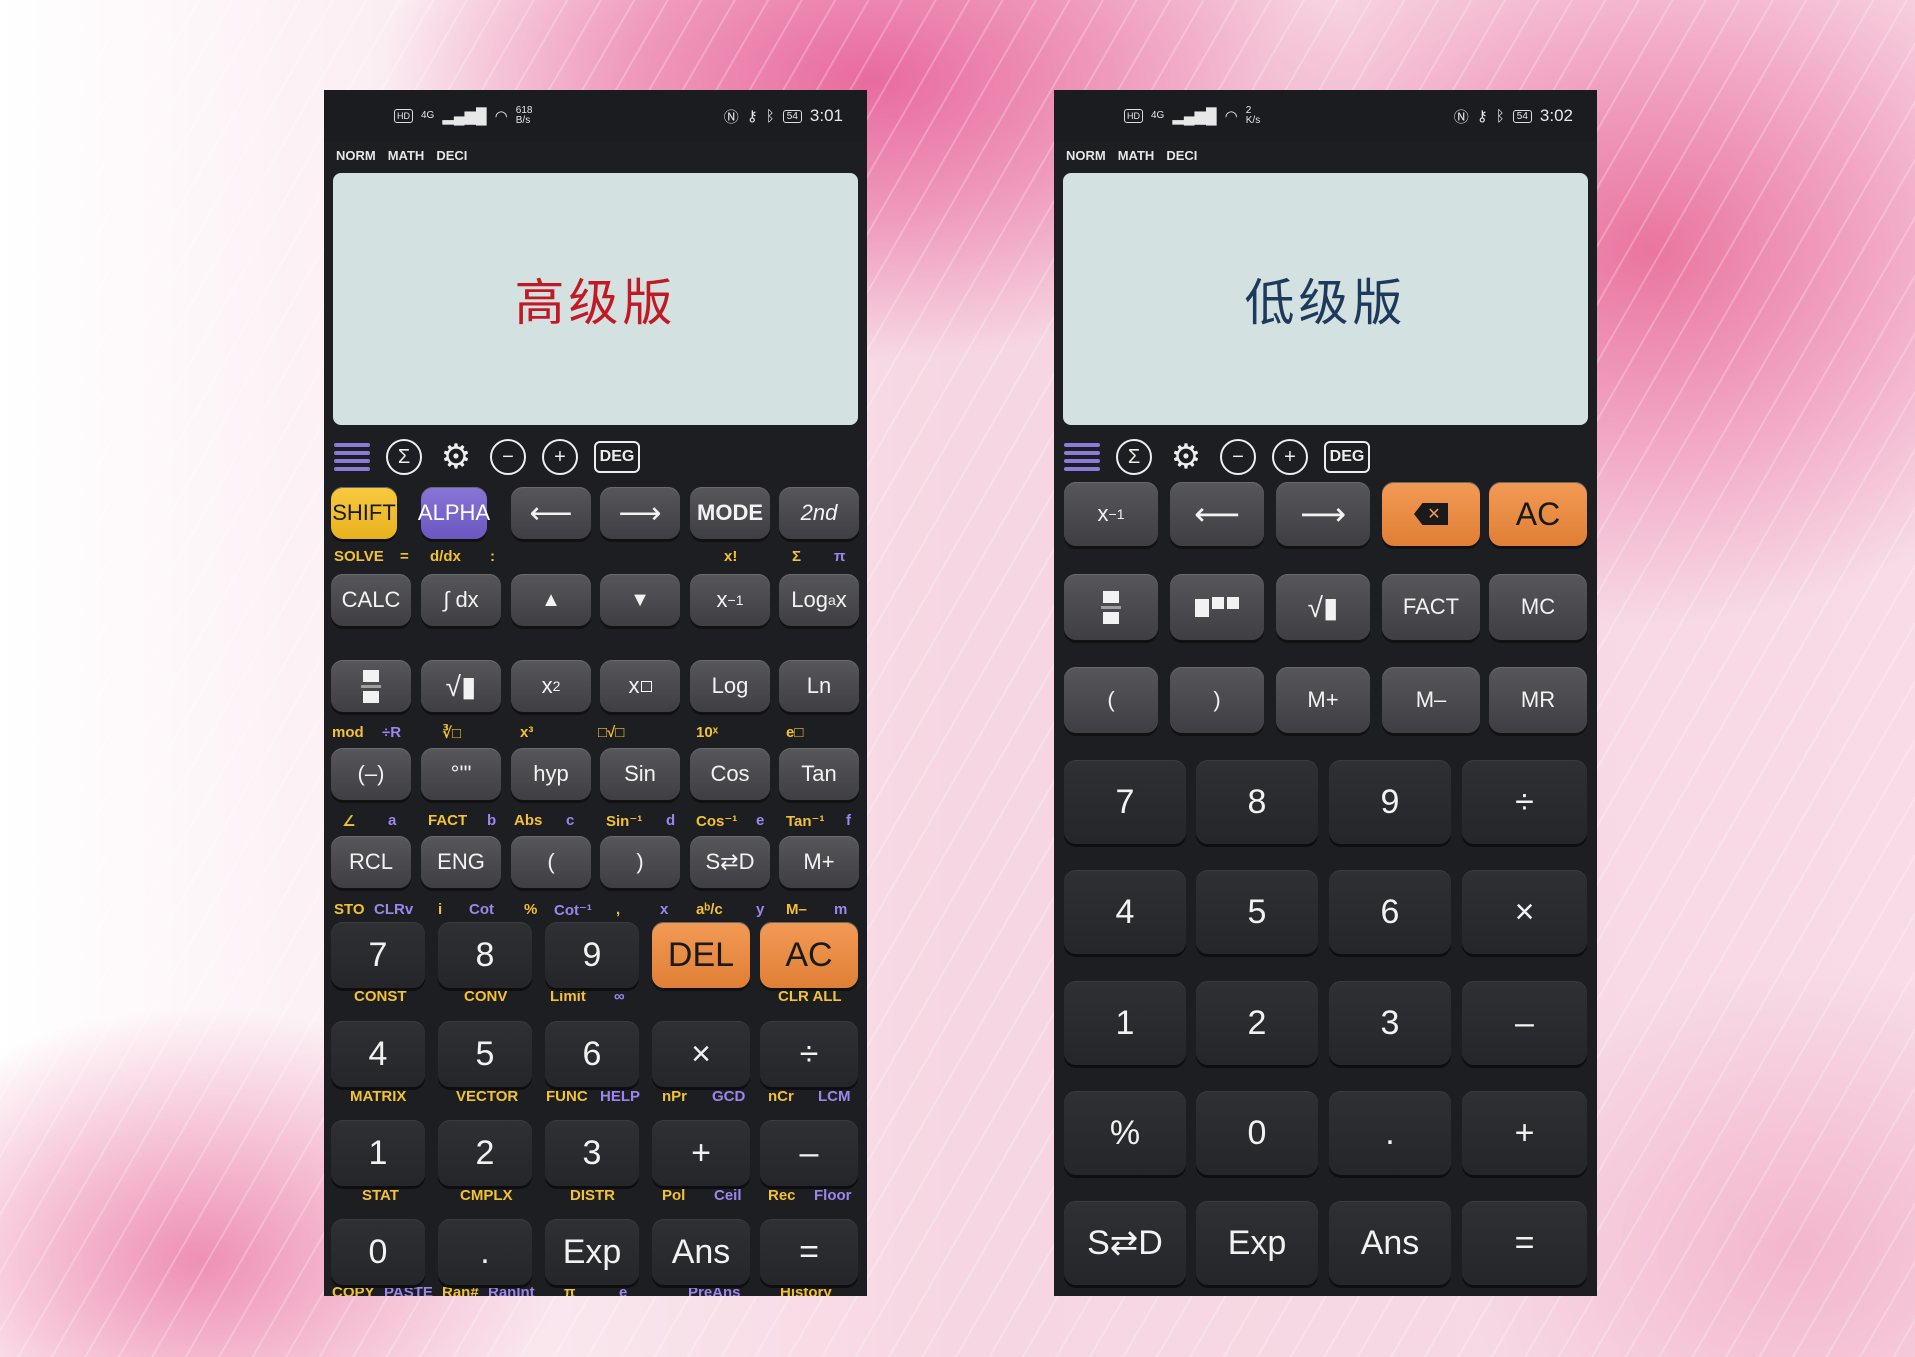 This screenshot has width=1915, height=1357. I want to click on m-minus-button: M–, so click(1431, 700).